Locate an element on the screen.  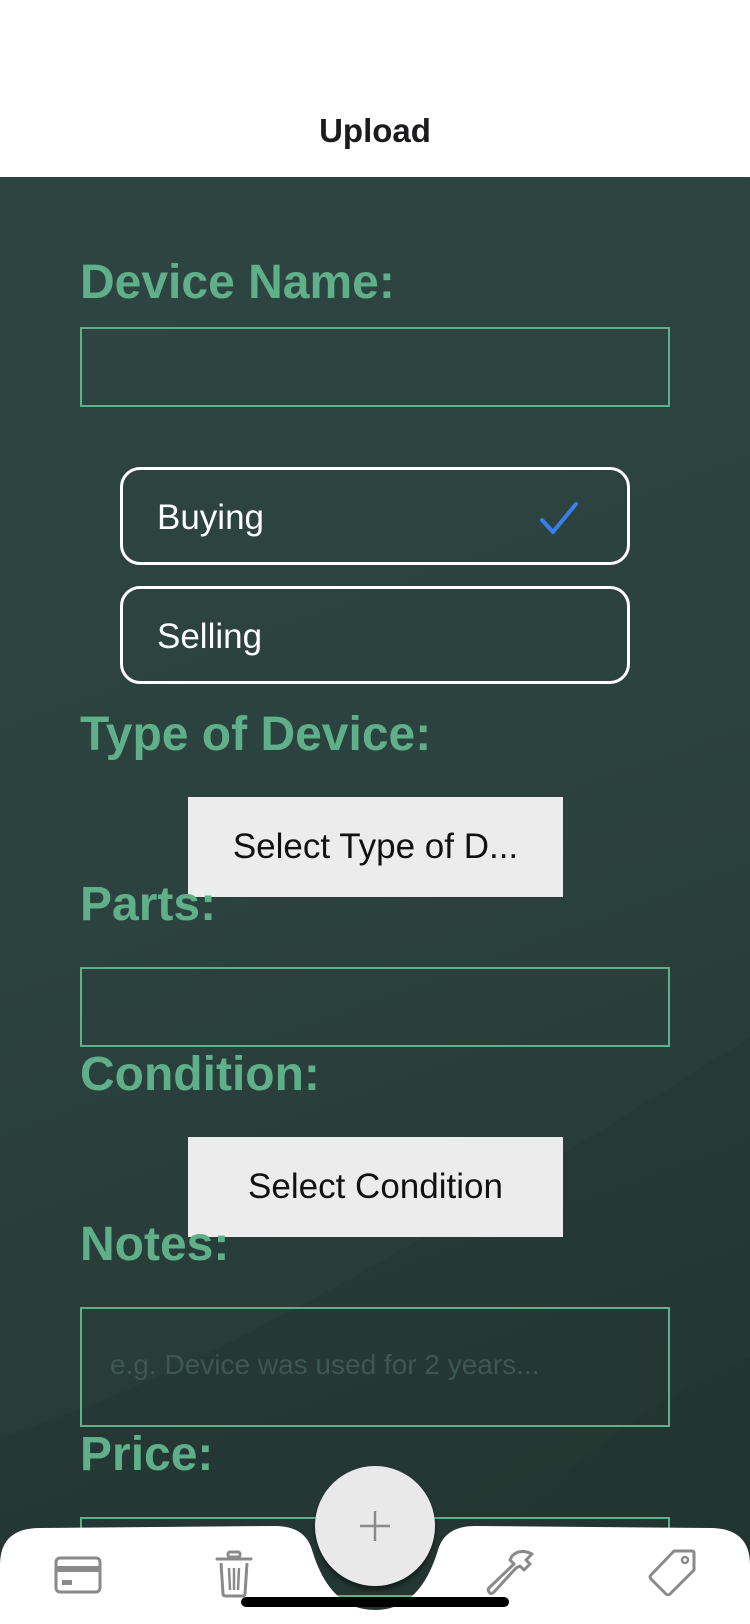
device-name-field is located at coordinates (375, 367).